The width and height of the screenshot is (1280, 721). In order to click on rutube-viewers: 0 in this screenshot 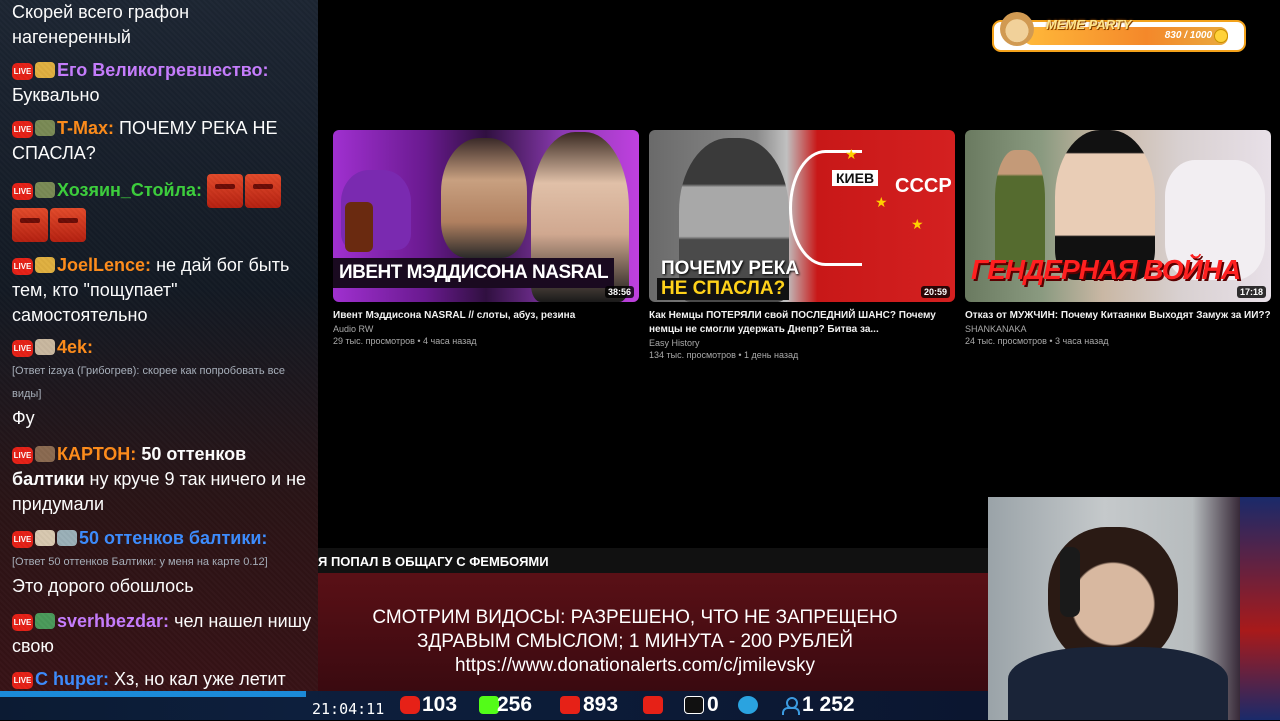, I will do `click(713, 704)`.